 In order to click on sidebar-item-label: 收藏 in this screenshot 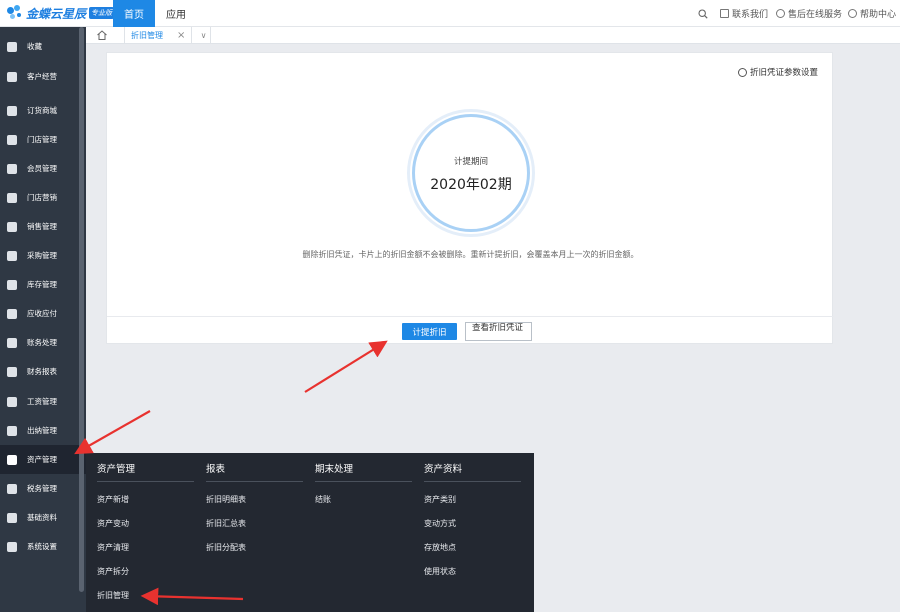, I will do `click(34, 46)`.